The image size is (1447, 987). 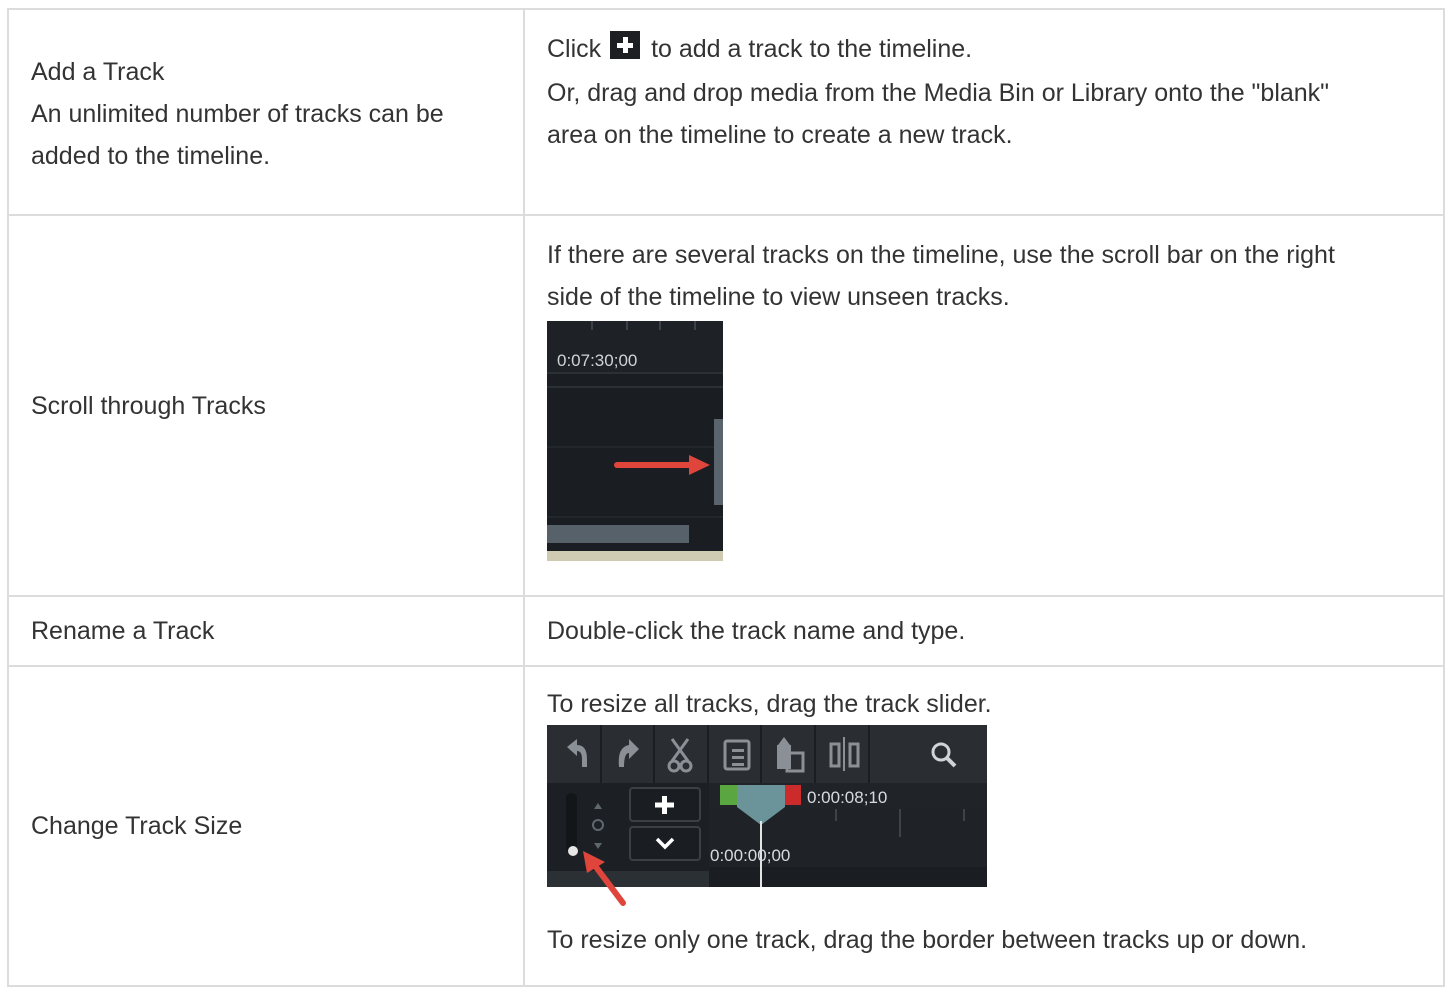 What do you see at coordinates (597, 360) in the screenshot?
I see `timecode-label: 0:07:30;00` at bounding box center [597, 360].